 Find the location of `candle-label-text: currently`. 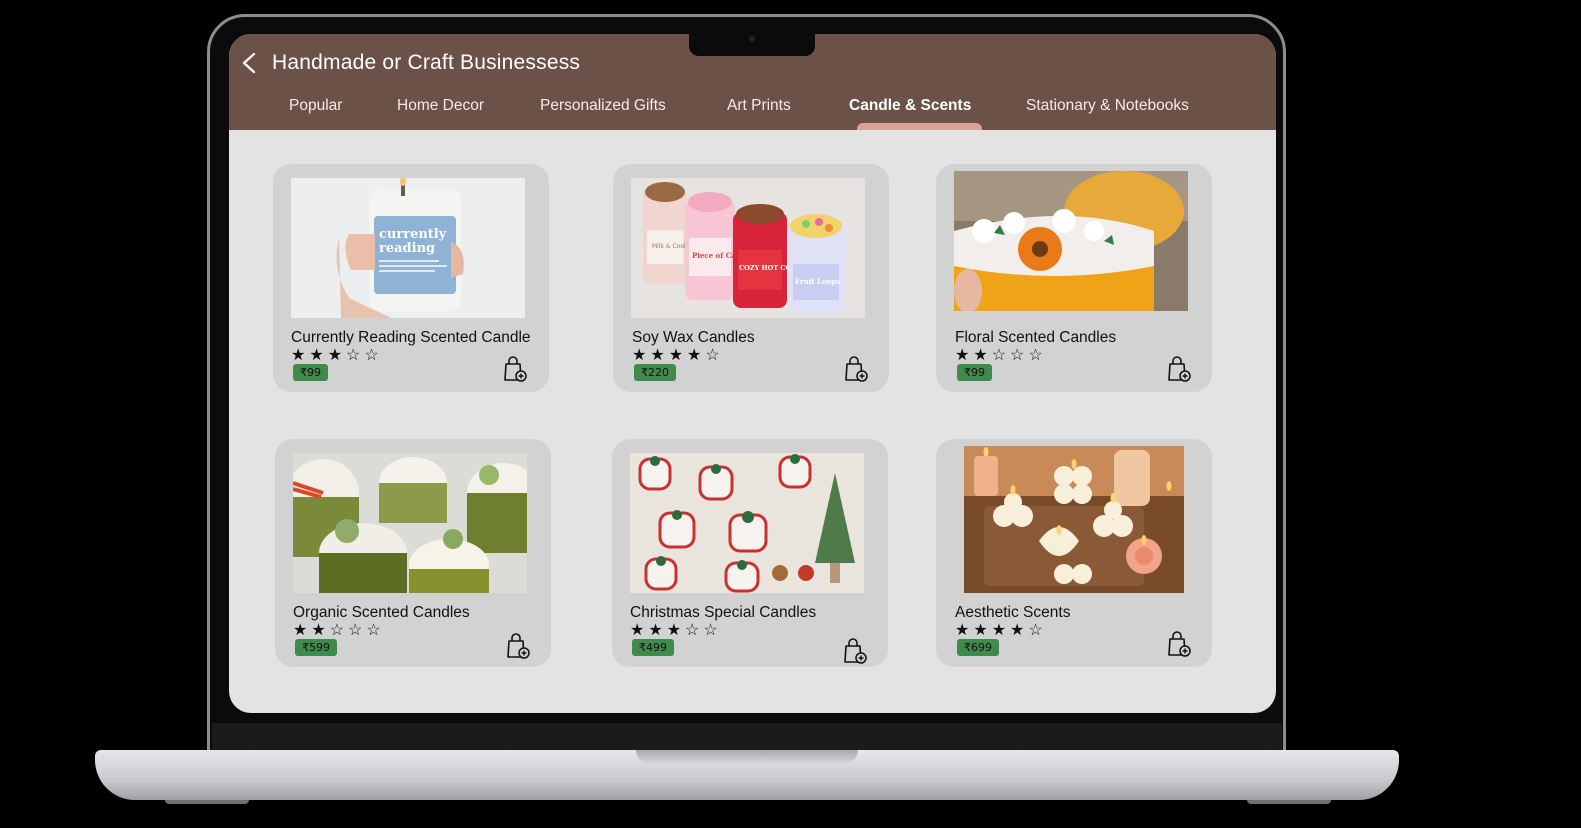

candle-label-text: currently is located at coordinates (413, 234).